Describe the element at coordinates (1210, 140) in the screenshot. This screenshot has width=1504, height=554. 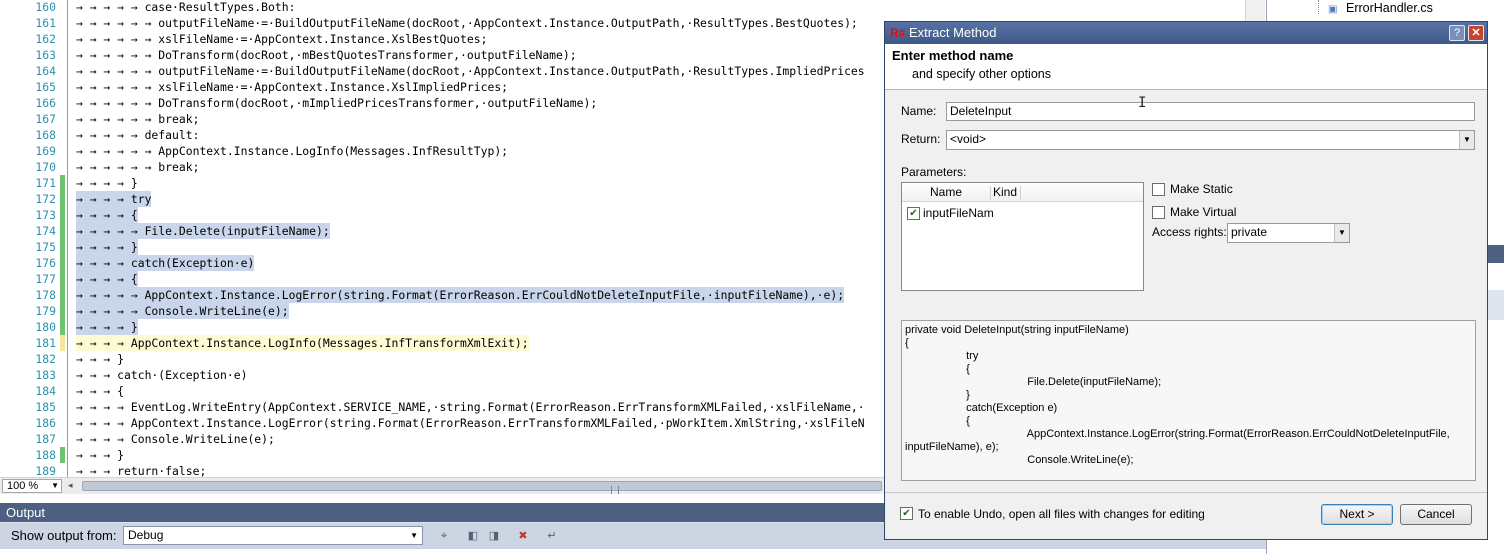
I see `return-type-select: <void> ▼` at that location.